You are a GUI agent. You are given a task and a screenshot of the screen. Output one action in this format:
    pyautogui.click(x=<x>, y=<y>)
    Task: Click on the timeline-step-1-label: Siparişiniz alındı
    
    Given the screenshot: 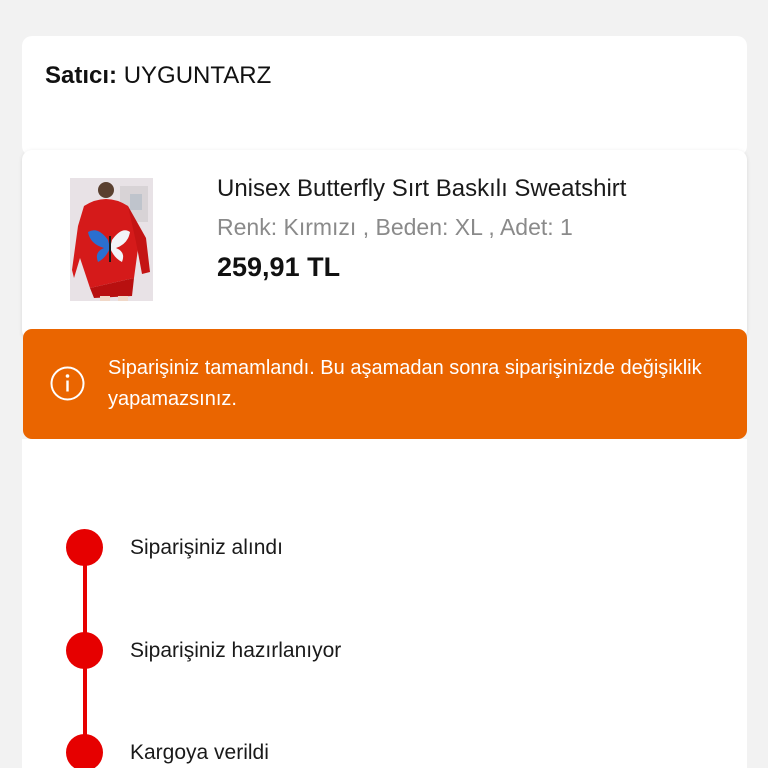 What is the action you would take?
    pyautogui.click(x=206, y=547)
    